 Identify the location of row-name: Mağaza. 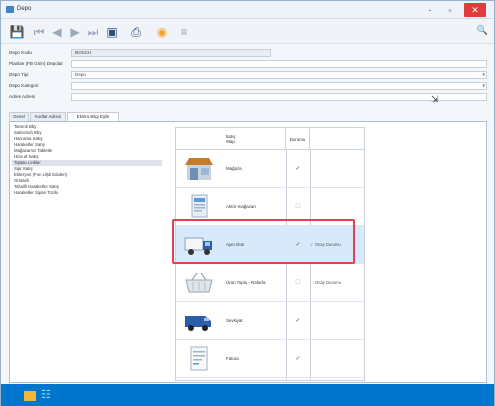
(234, 168).